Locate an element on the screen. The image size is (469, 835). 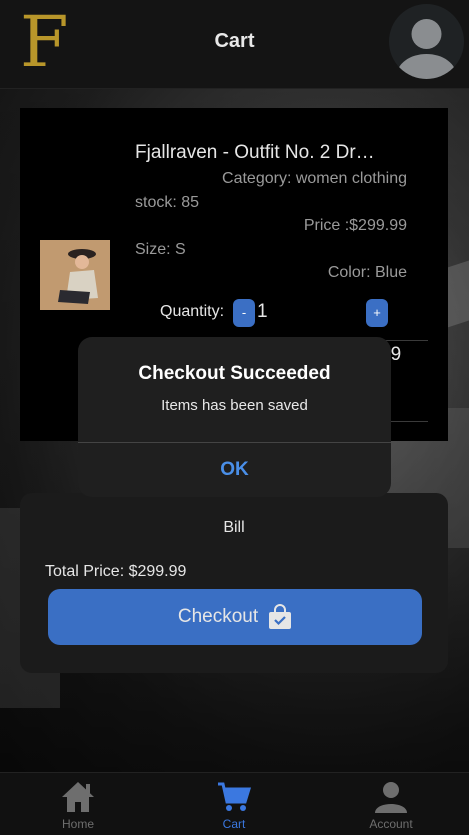
product-stock: stock: 85 is located at coordinates (167, 202).